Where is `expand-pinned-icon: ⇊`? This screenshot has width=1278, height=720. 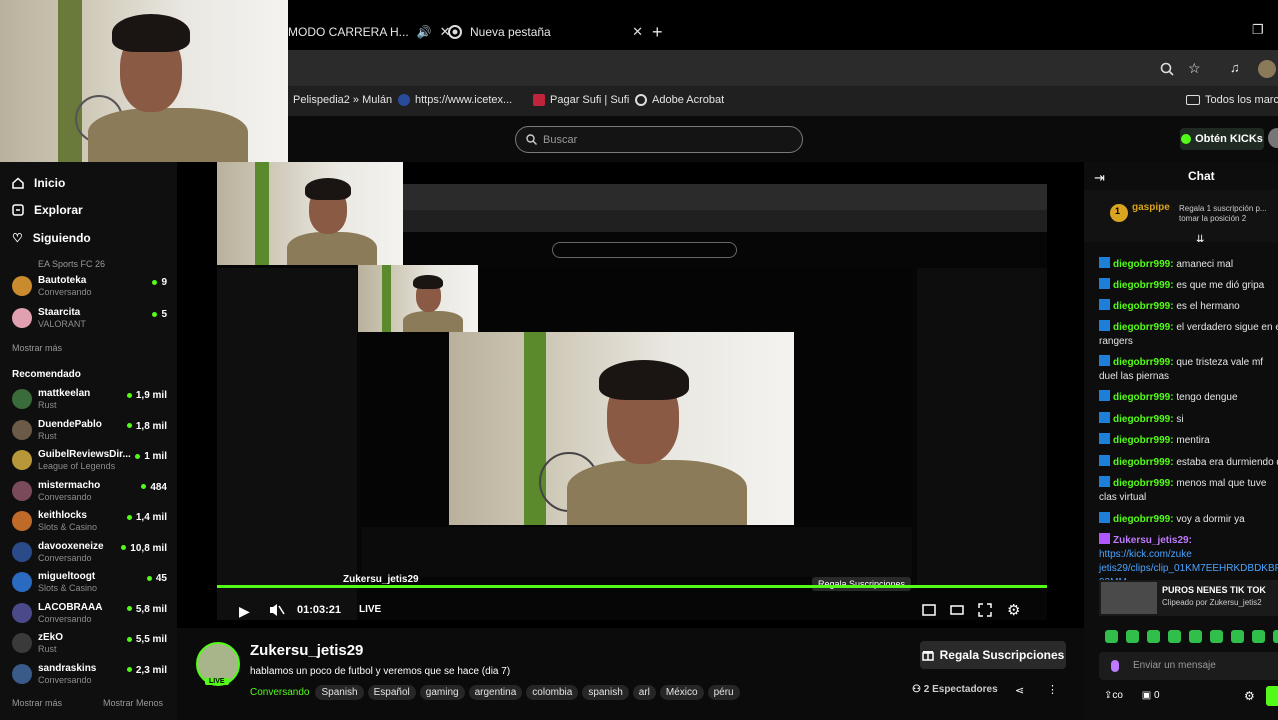
expand-pinned-icon: ⇊ is located at coordinates (1200, 239).